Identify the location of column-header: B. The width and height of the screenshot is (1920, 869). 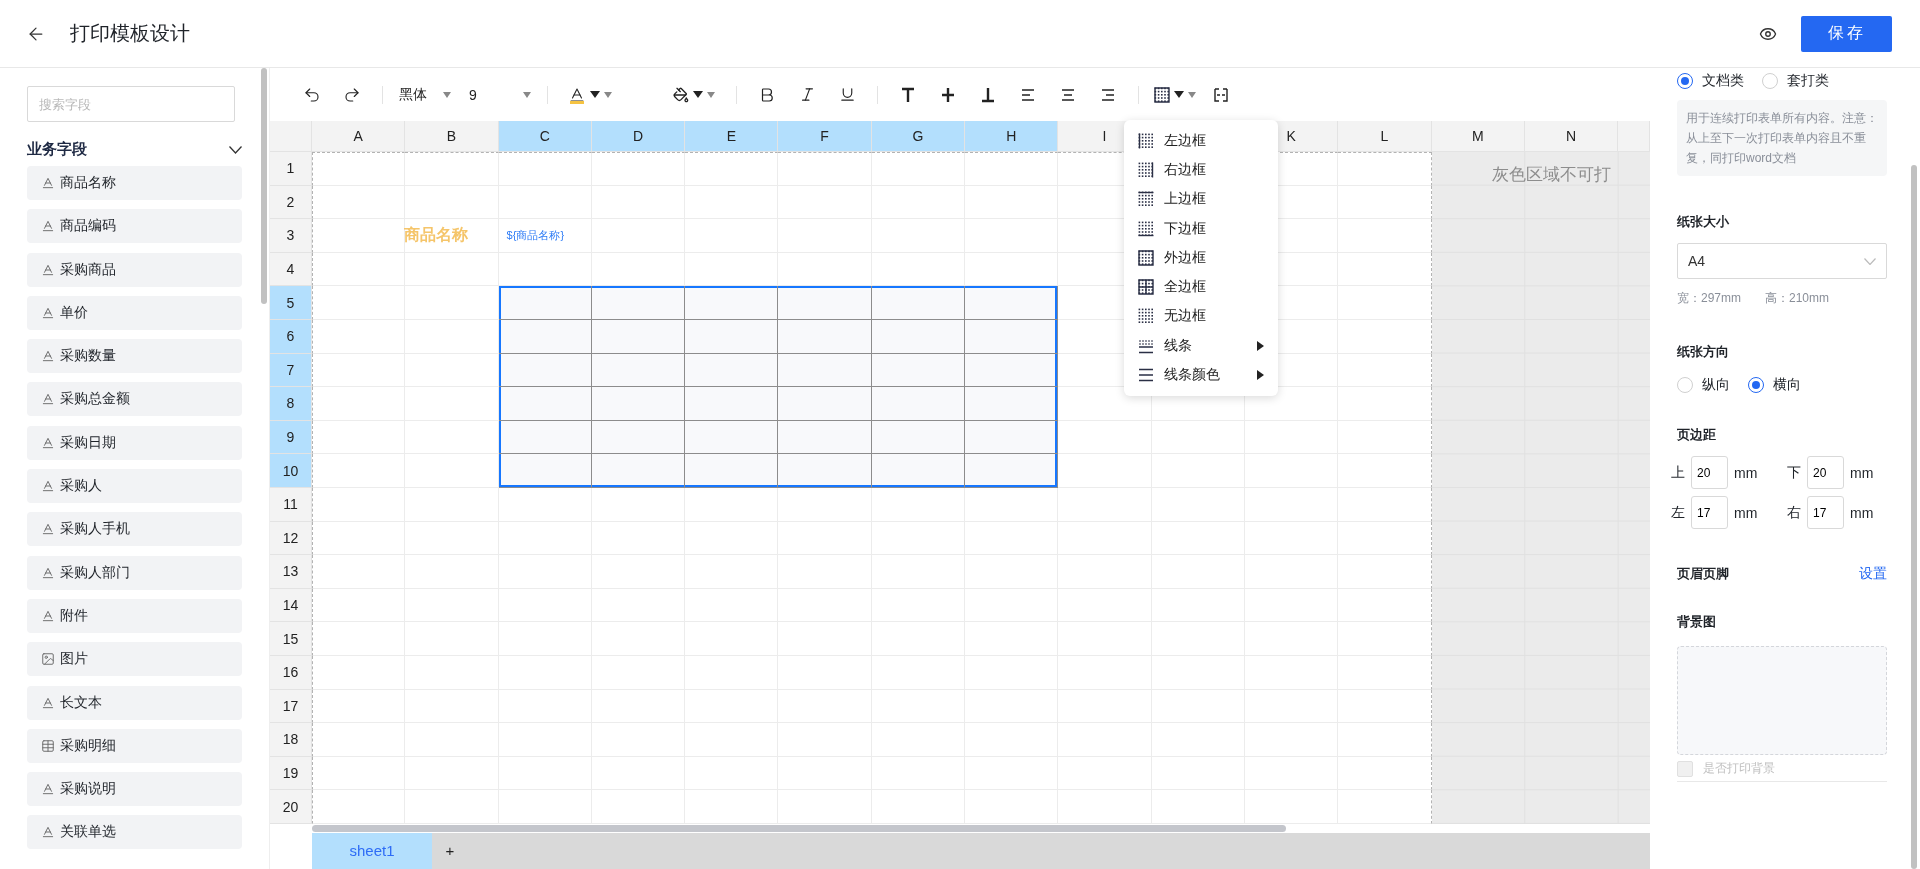
(452, 136).